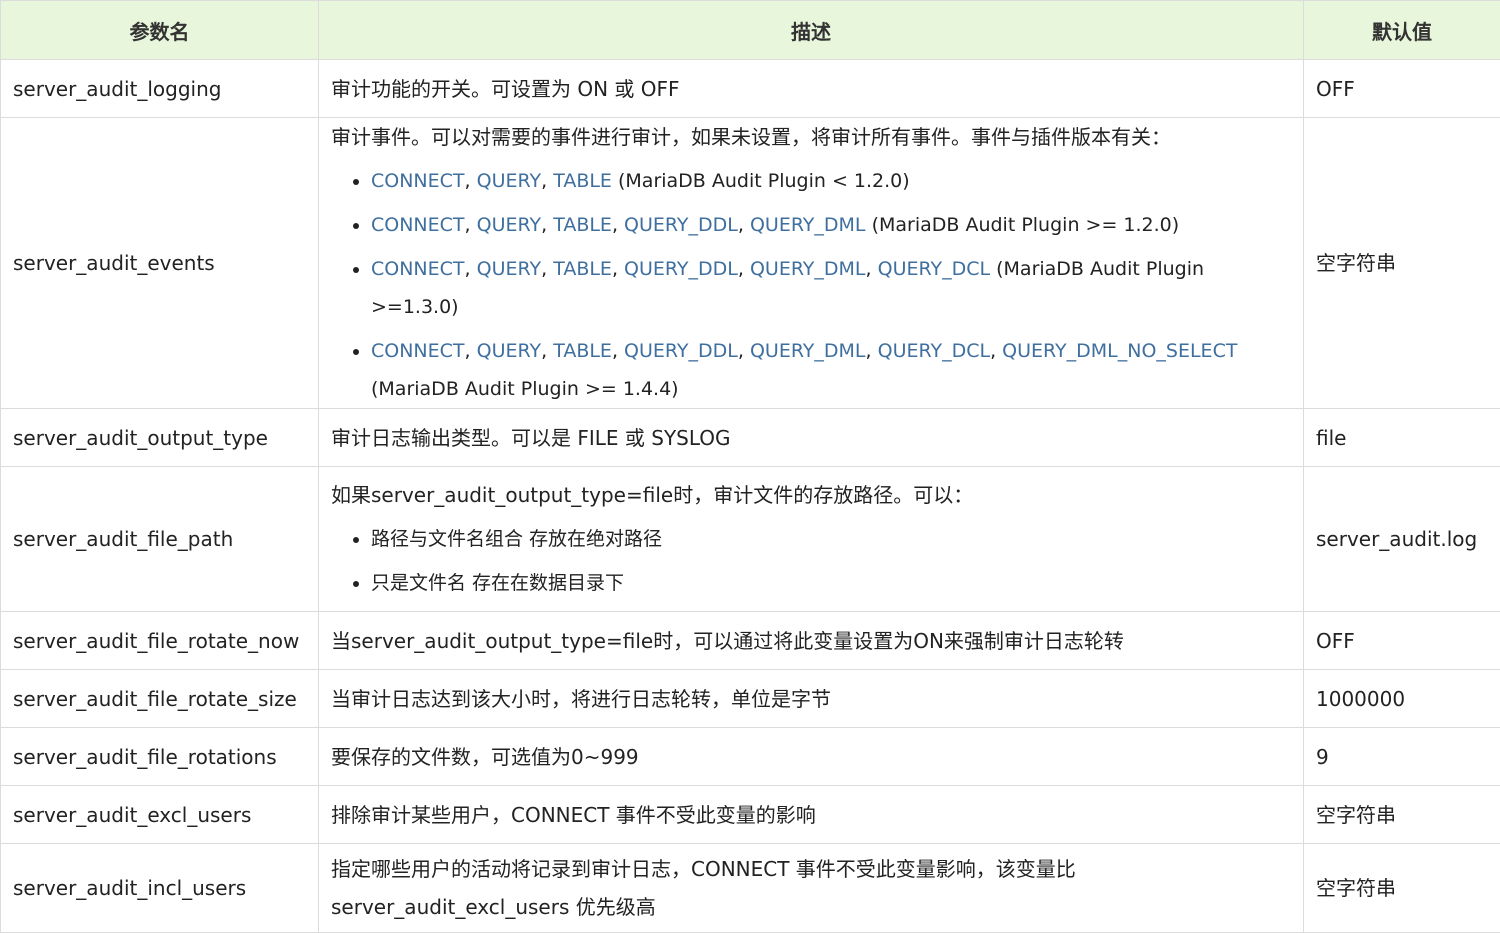 The image size is (1500, 933). I want to click on param-name-cell: server_audit_file_path, so click(160, 539).